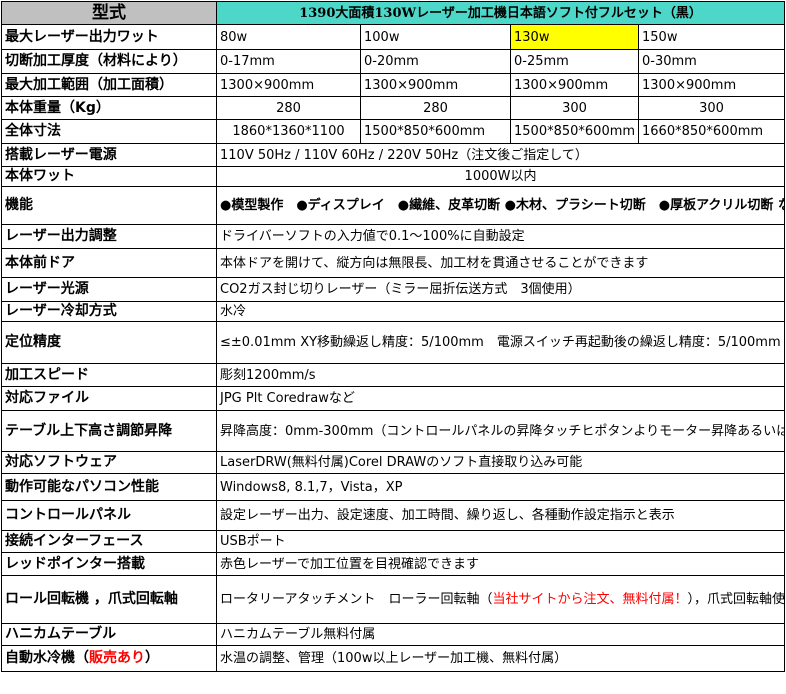 The width and height of the screenshot is (786, 694). What do you see at coordinates (109, 13) in the screenshot?
I see `header-label: 型式` at bounding box center [109, 13].